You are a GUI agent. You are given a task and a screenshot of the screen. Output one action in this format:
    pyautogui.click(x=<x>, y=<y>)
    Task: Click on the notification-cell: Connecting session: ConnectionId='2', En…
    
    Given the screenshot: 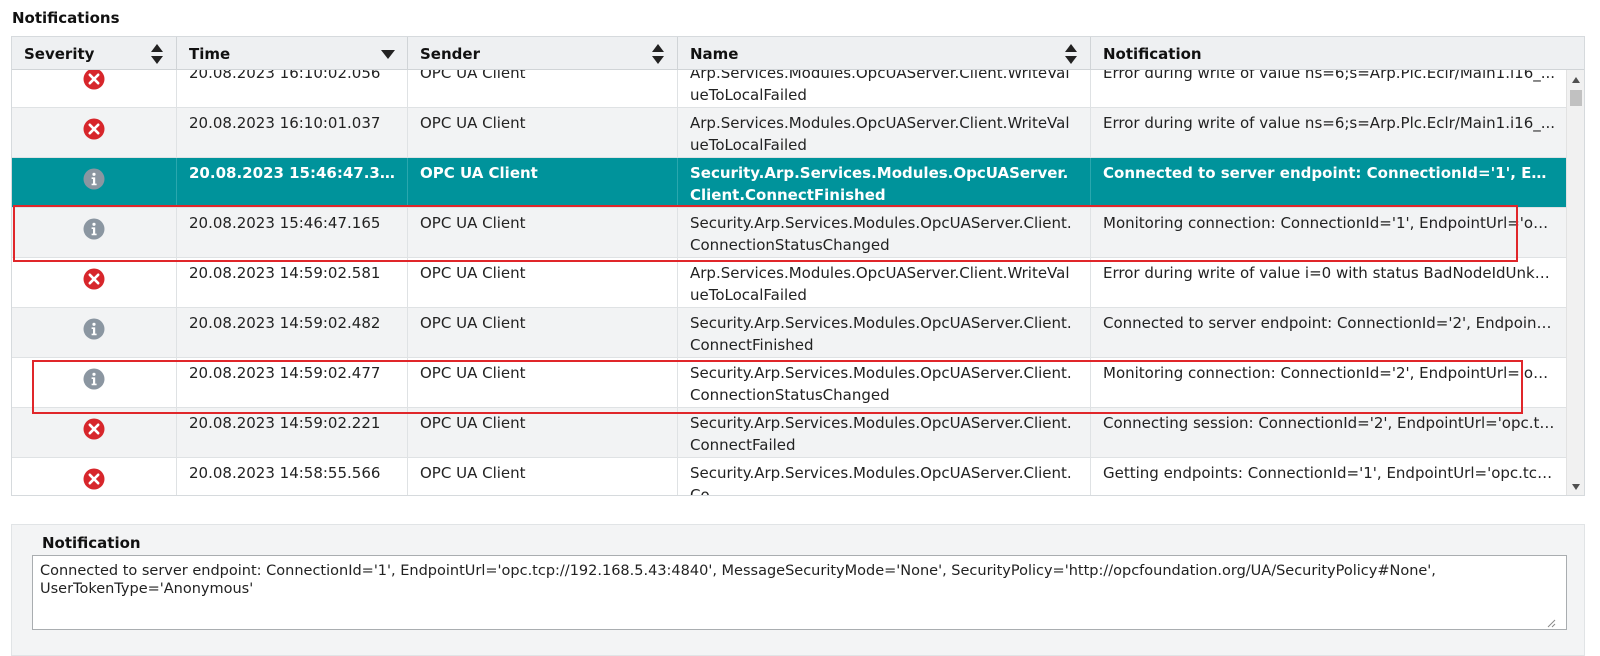 What is the action you would take?
    pyautogui.click(x=1332, y=423)
    